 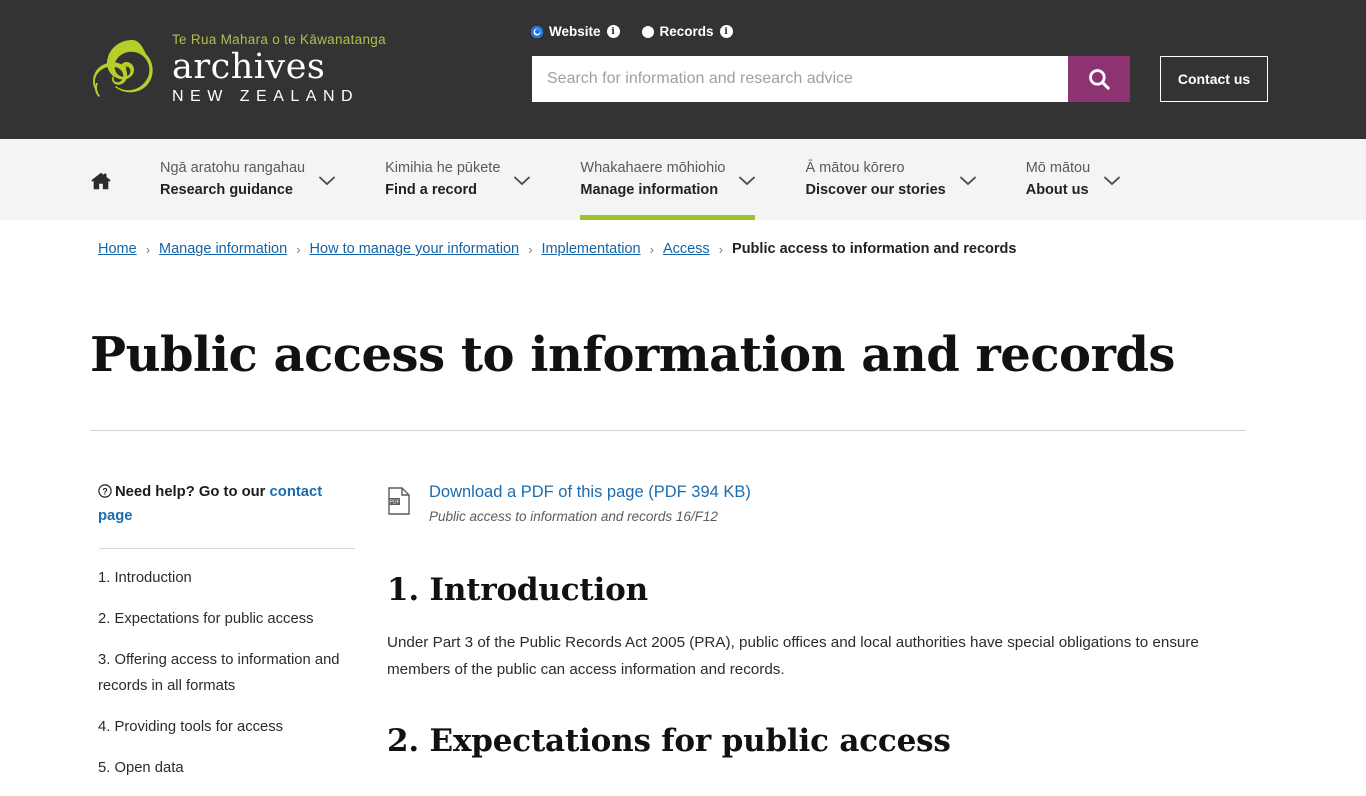 I want to click on nav-item-4-mi: Mō mātou, so click(x=1058, y=168).